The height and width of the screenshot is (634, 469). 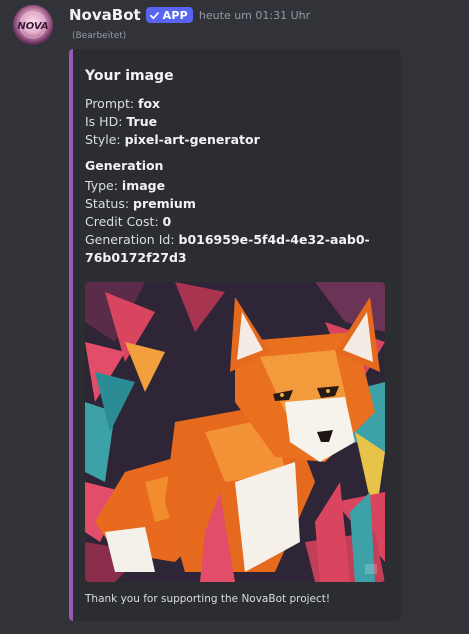 What do you see at coordinates (149, 103) in the screenshot?
I see `prompt-value: fox` at bounding box center [149, 103].